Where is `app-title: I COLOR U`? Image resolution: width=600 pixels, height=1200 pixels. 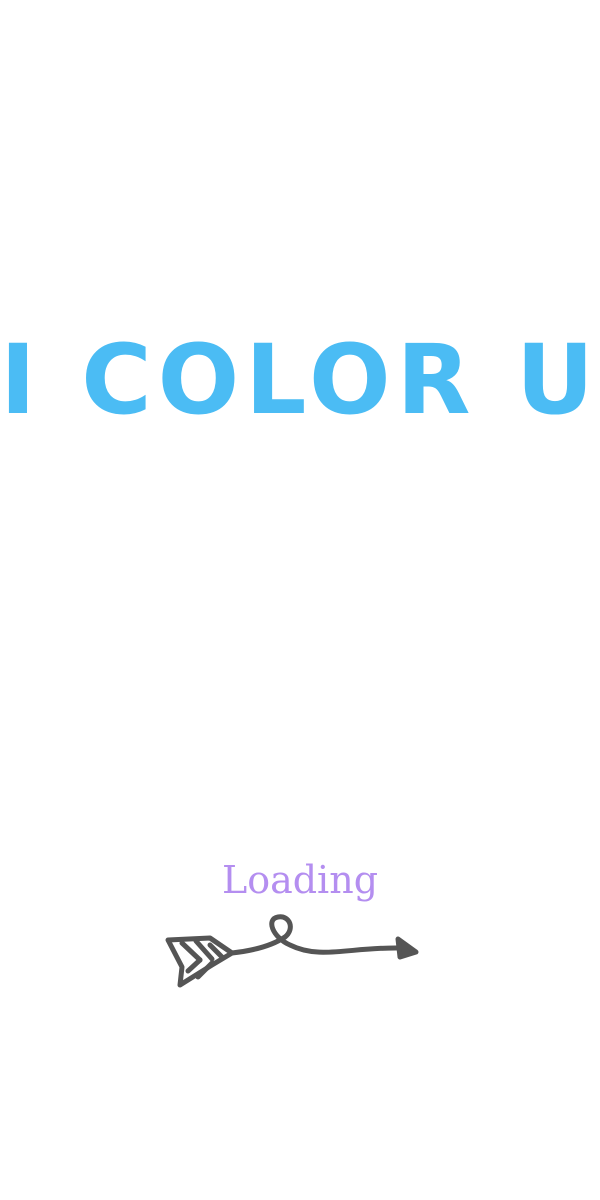
app-title: I COLOR U is located at coordinates (300, 380).